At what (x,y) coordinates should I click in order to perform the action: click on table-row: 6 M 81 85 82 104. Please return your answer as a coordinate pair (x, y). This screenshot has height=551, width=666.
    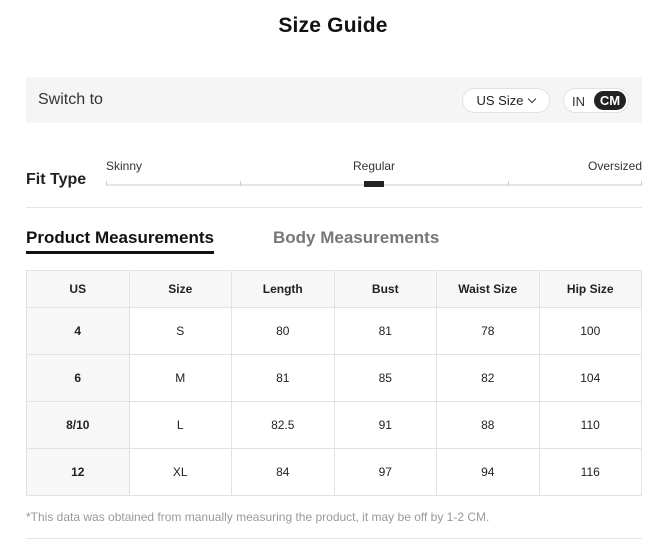
    Looking at the image, I should click on (334, 378).